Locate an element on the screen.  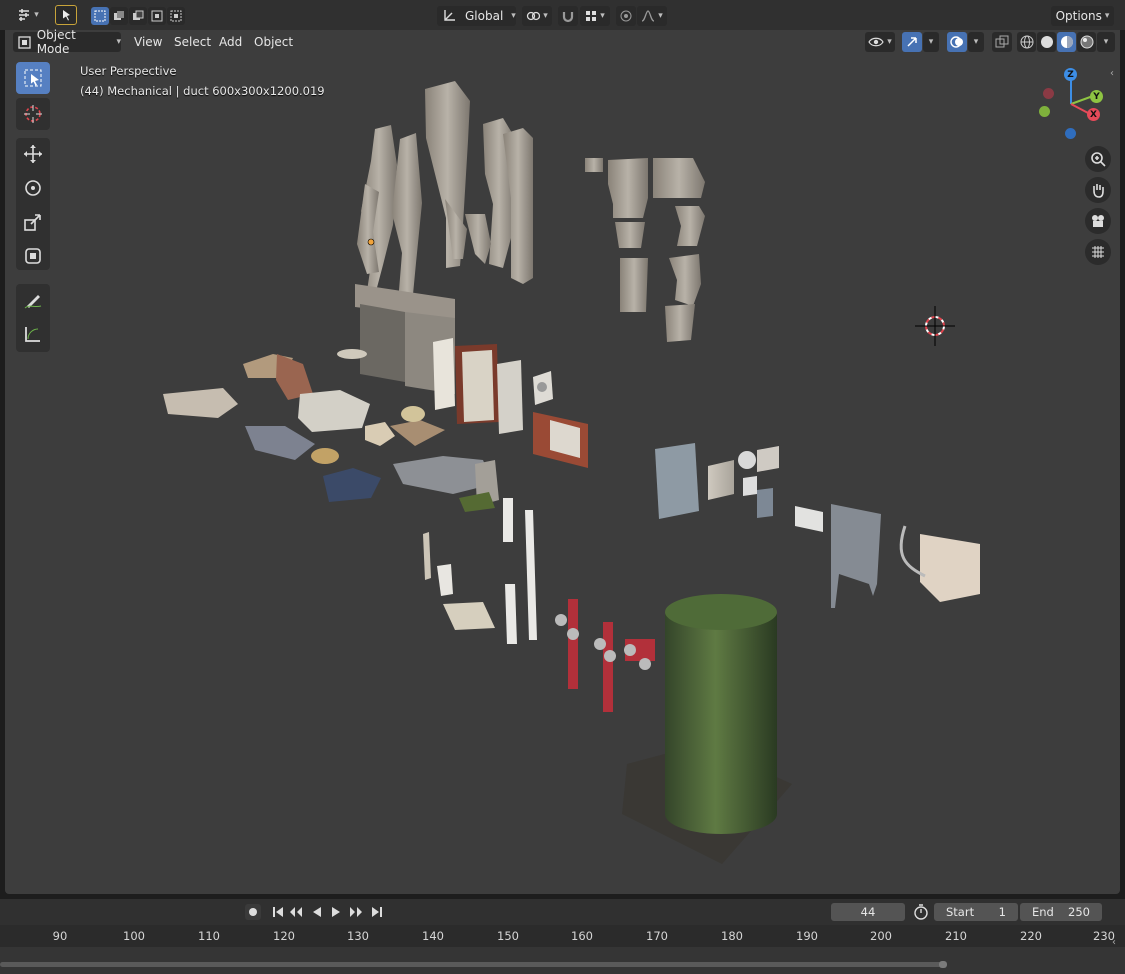
gizmo-neg-x-axis is located at coordinates (1048, 93).